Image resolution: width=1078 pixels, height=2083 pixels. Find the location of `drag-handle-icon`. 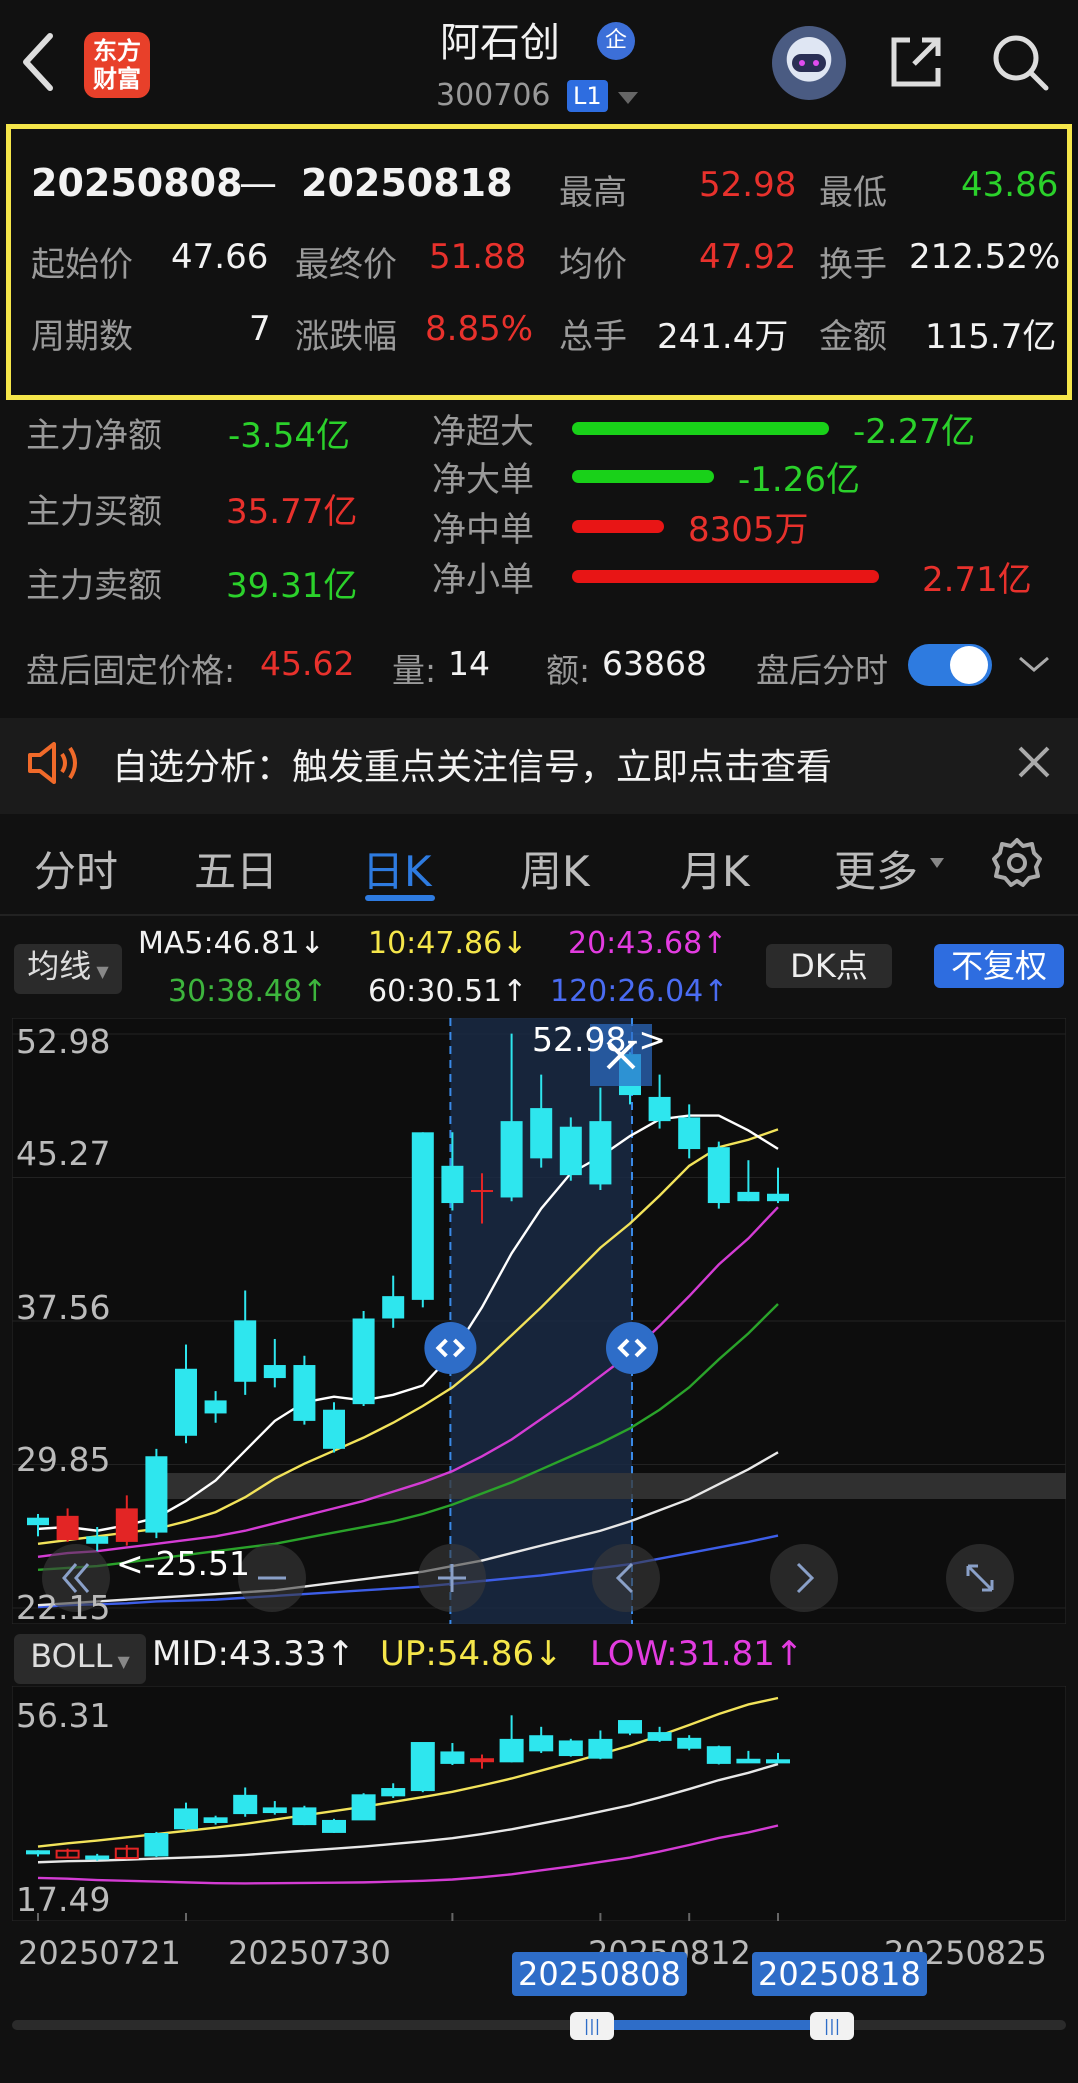

drag-handle-icon is located at coordinates (450, 1348).